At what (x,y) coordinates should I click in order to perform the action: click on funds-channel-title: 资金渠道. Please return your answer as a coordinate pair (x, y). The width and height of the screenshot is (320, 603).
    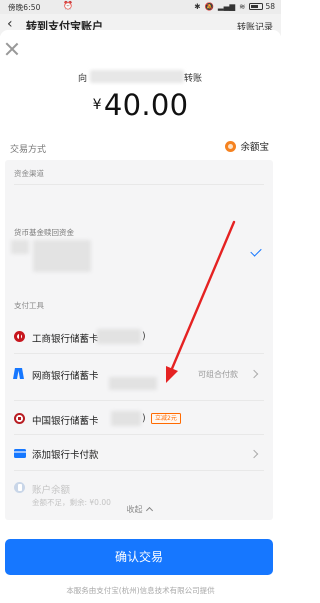
    Looking at the image, I should click on (29, 173).